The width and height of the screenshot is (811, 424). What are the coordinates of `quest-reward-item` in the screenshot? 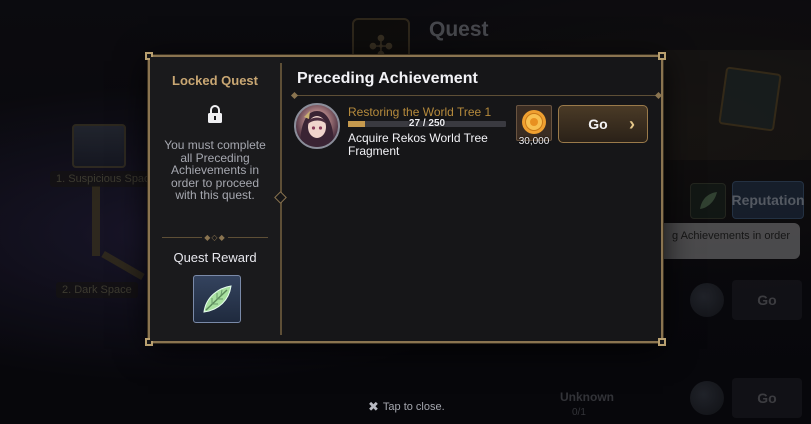 It's located at (217, 299).